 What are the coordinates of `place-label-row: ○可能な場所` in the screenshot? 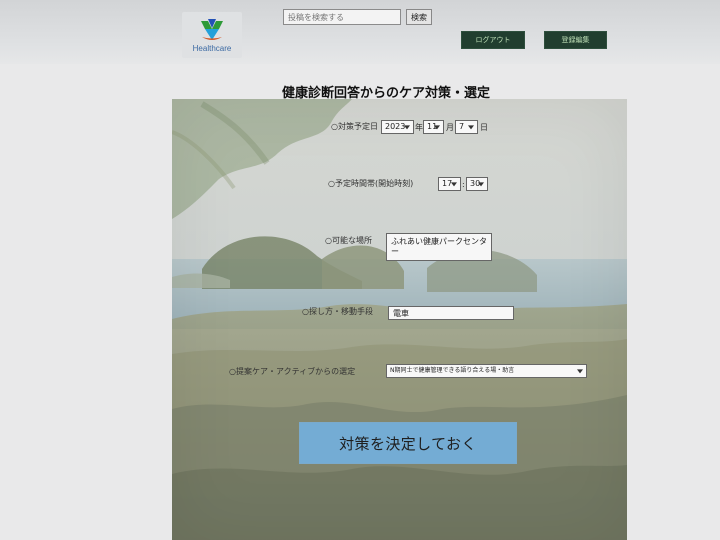 It's located at (348, 241).